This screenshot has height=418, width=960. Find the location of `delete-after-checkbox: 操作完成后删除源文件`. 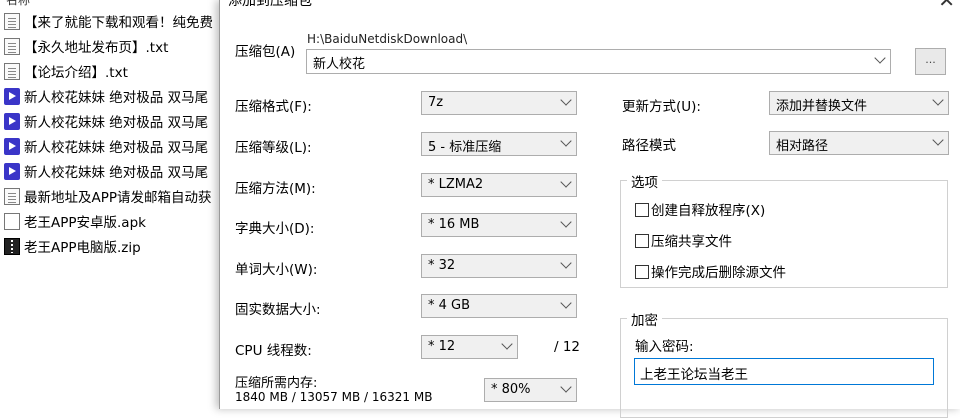

delete-after-checkbox: 操作完成后删除源文件 is located at coordinates (710, 271).